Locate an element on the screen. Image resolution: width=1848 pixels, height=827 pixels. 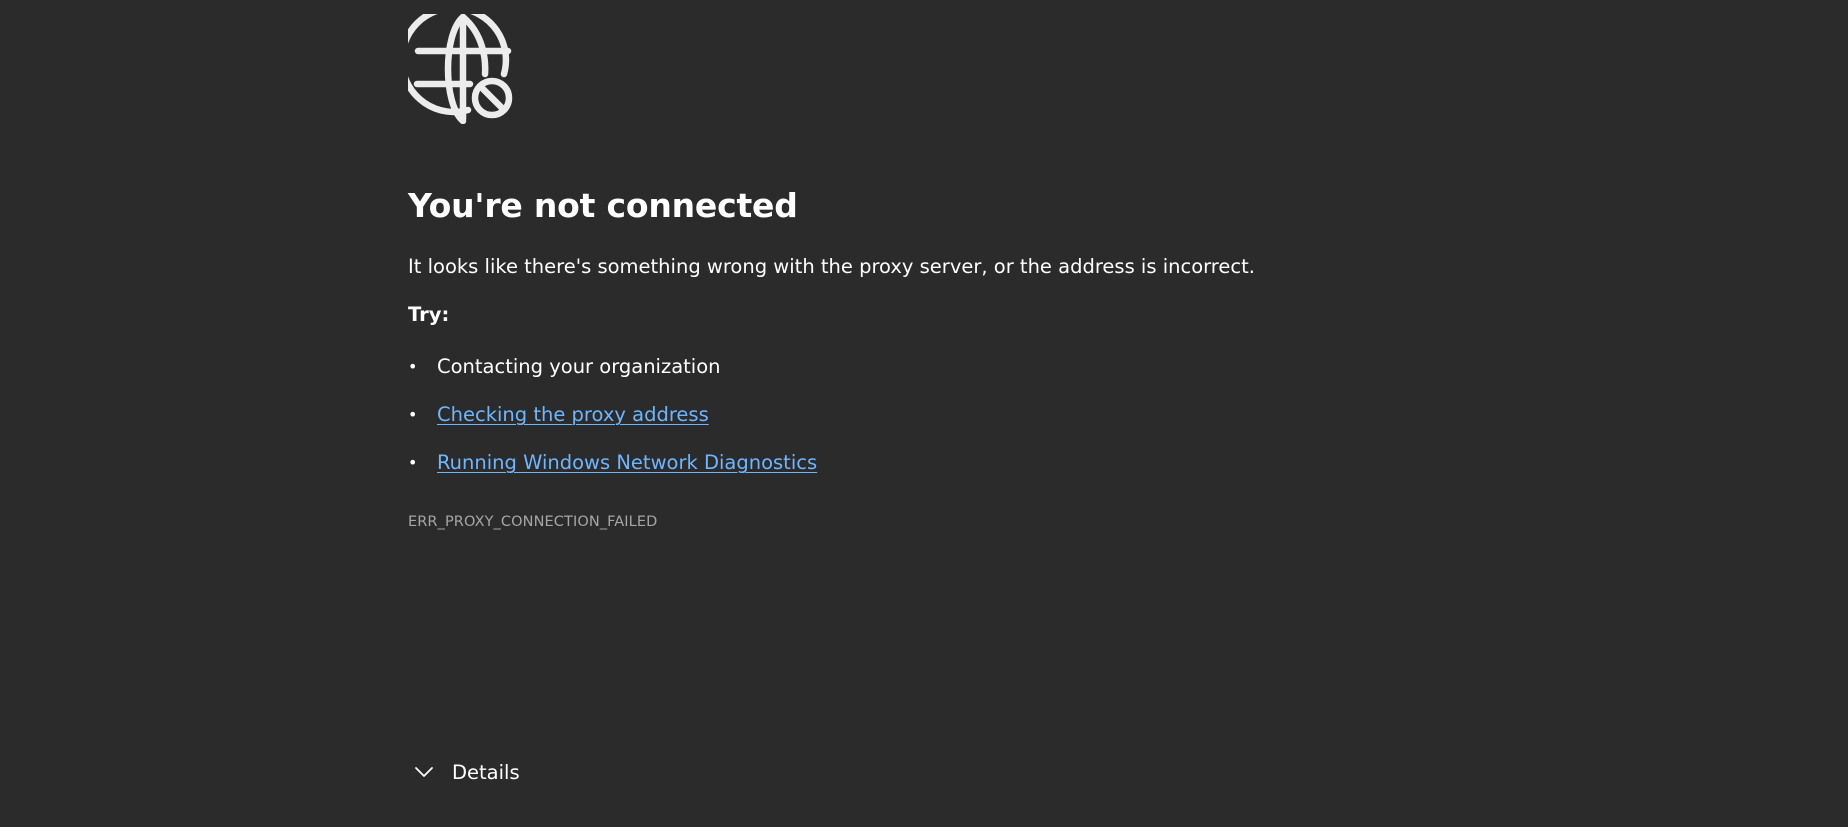
check-proxy-link: Checking the proxy address is located at coordinates (573, 414).